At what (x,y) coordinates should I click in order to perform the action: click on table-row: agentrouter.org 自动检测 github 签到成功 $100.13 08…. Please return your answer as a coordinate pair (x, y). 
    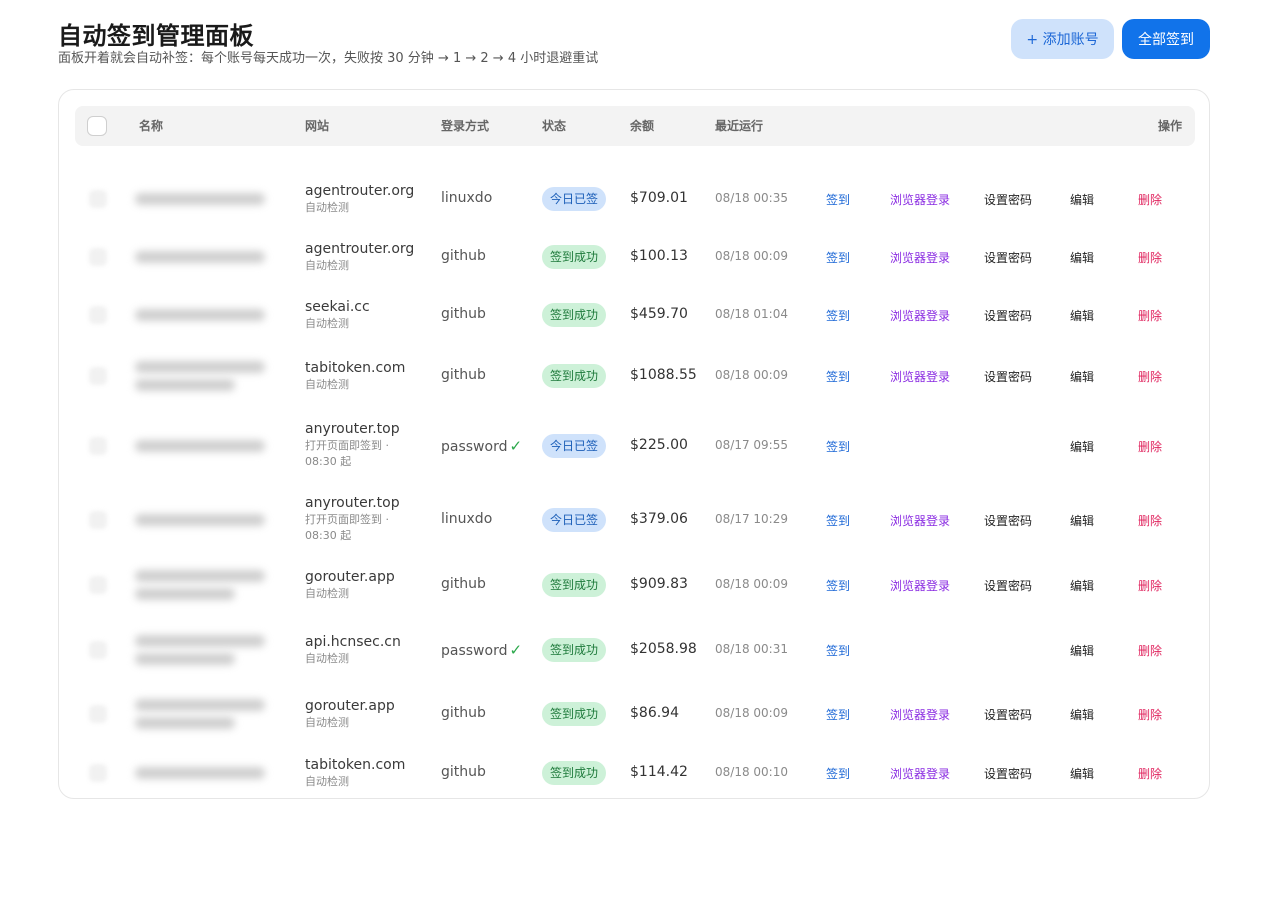
    Looking at the image, I should click on (635, 257).